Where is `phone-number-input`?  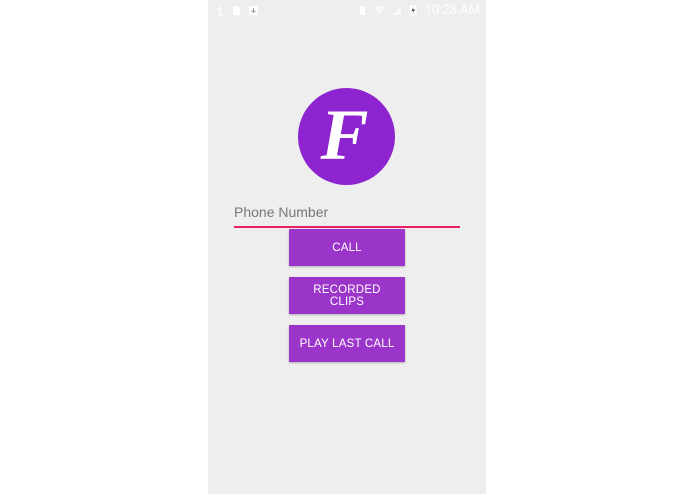 phone-number-input is located at coordinates (347, 214).